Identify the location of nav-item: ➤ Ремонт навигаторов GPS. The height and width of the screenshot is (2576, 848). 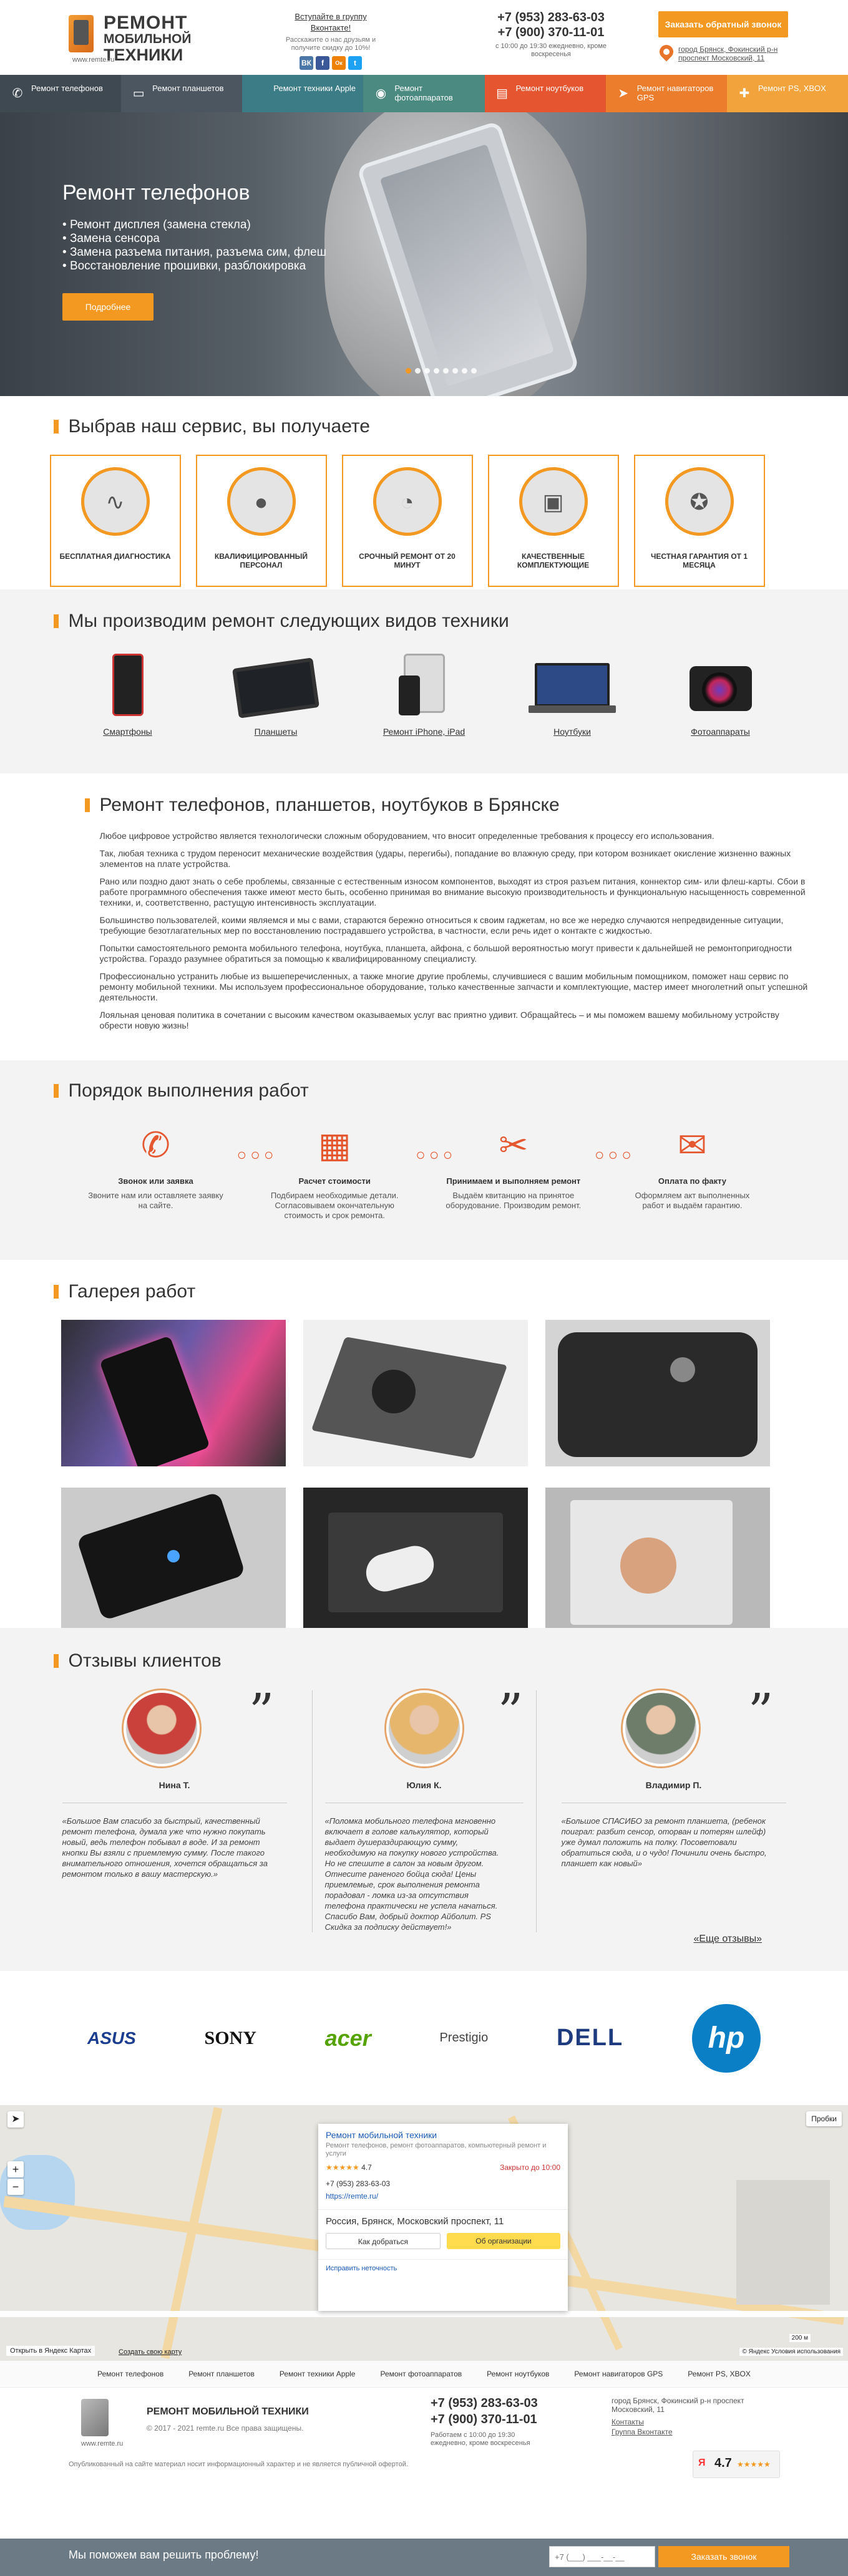
(666, 93).